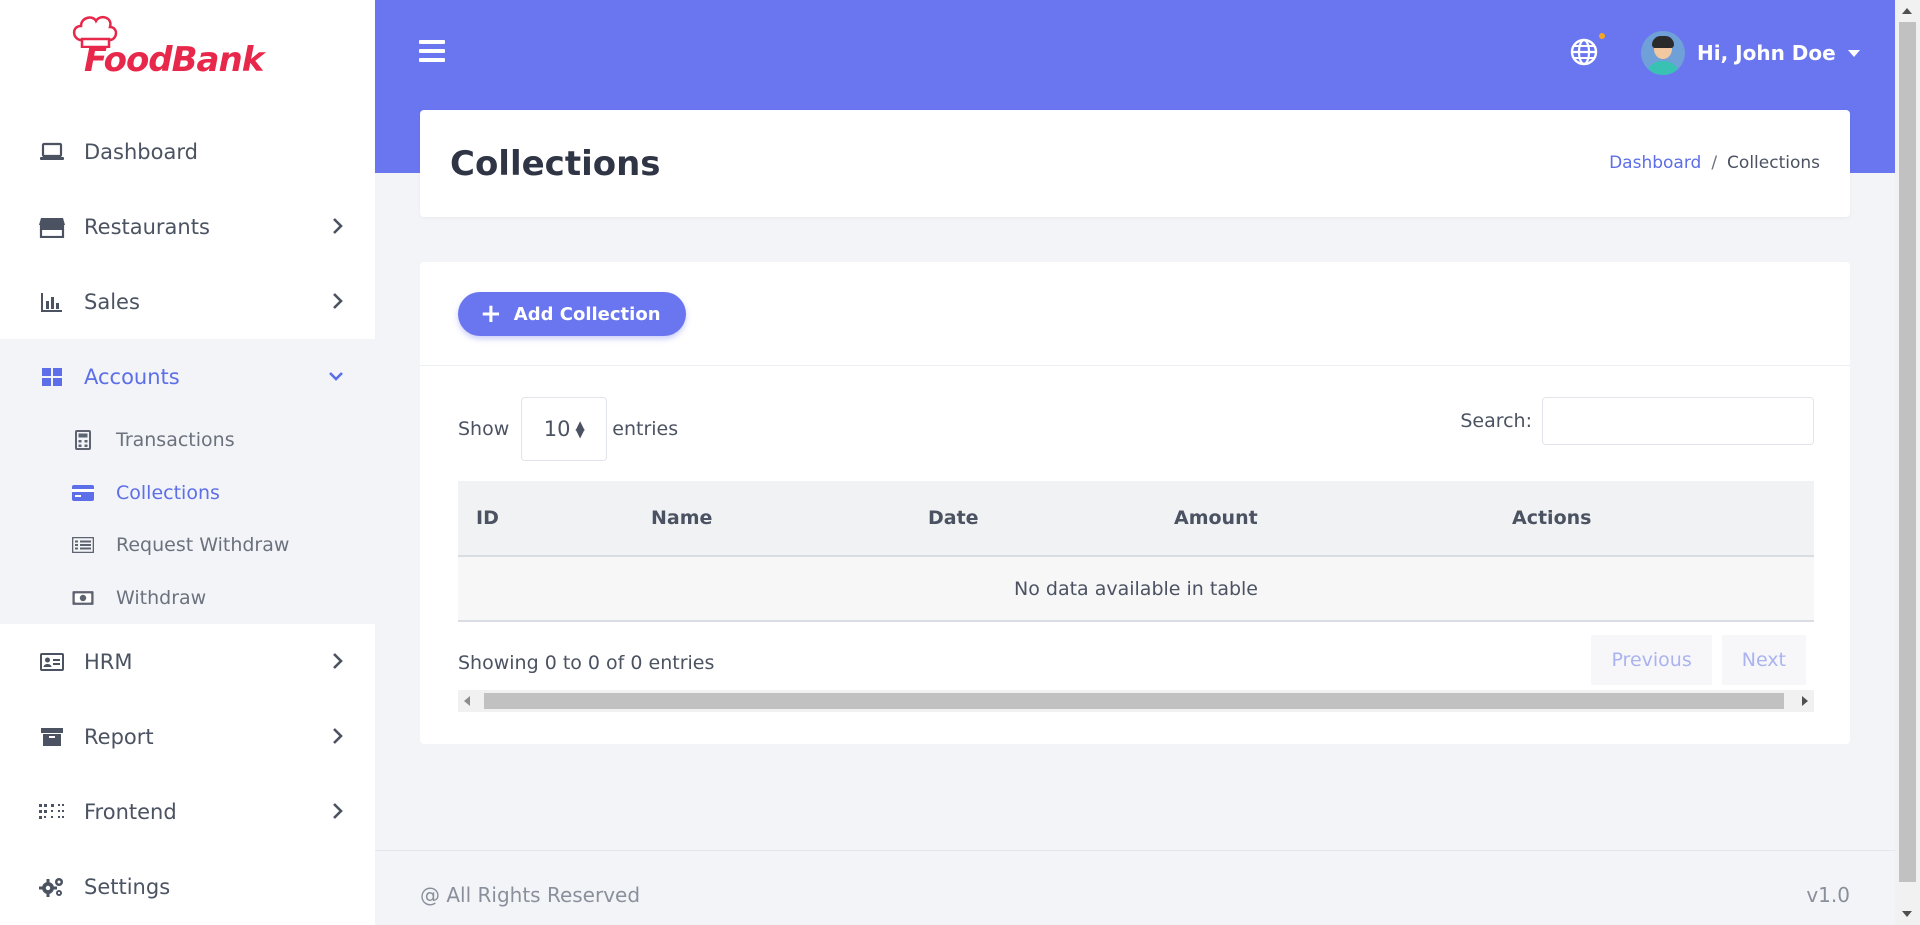  I want to click on dots-icon, so click(52, 812).